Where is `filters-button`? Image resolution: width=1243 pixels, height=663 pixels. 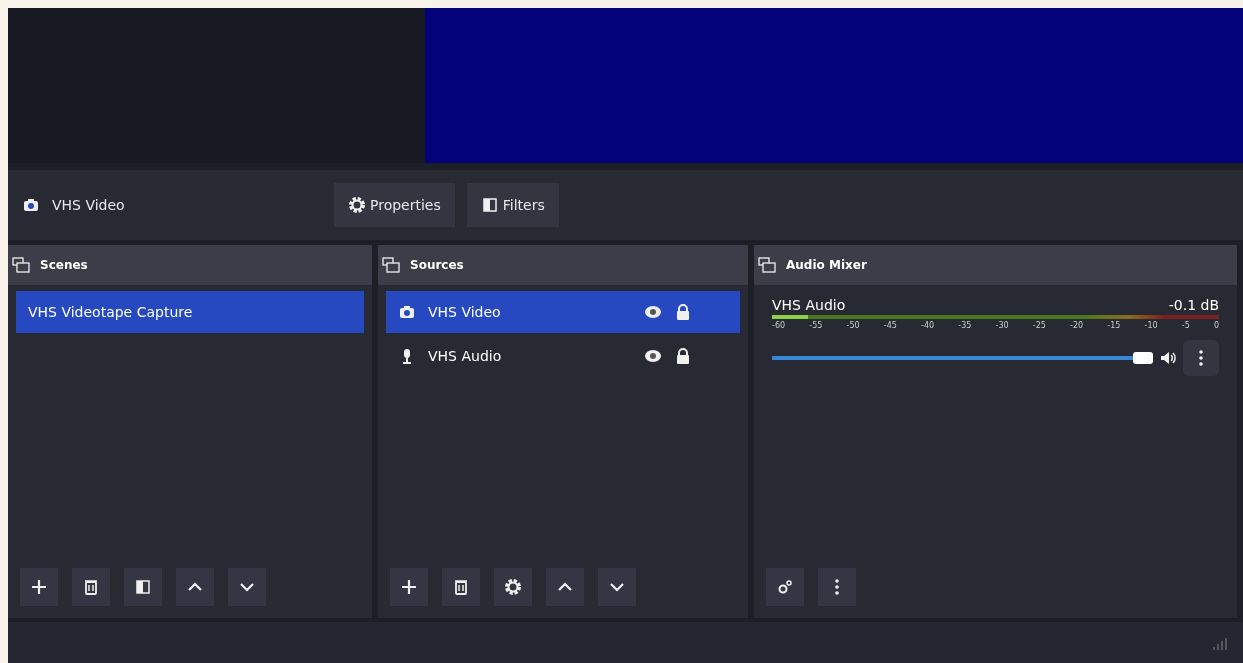
filters-button is located at coordinates (143, 587).